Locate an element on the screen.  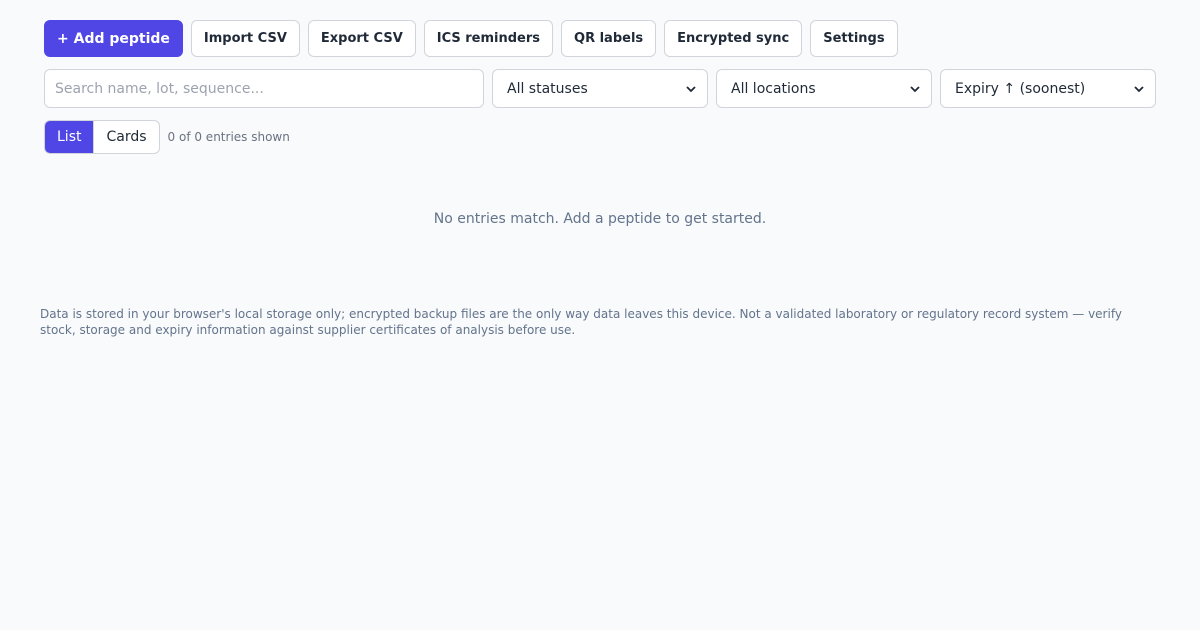
status-select: All statuses is located at coordinates (600, 88).